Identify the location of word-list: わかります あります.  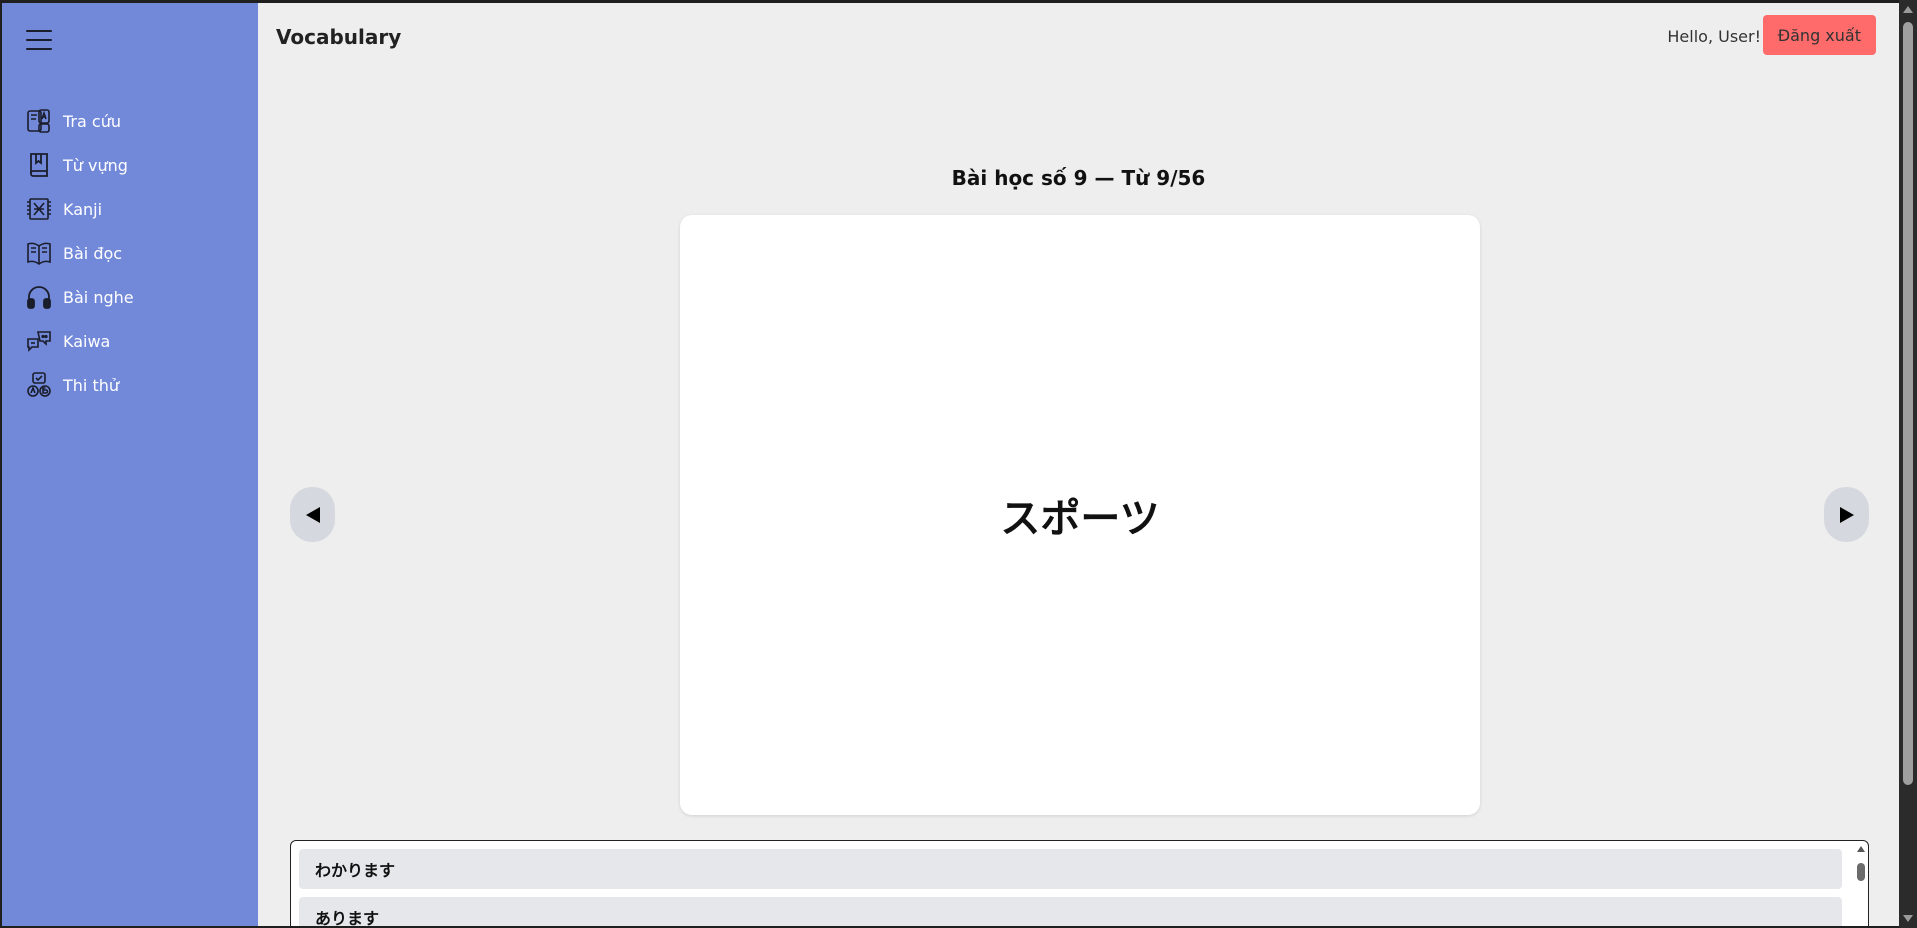
(1079, 883).